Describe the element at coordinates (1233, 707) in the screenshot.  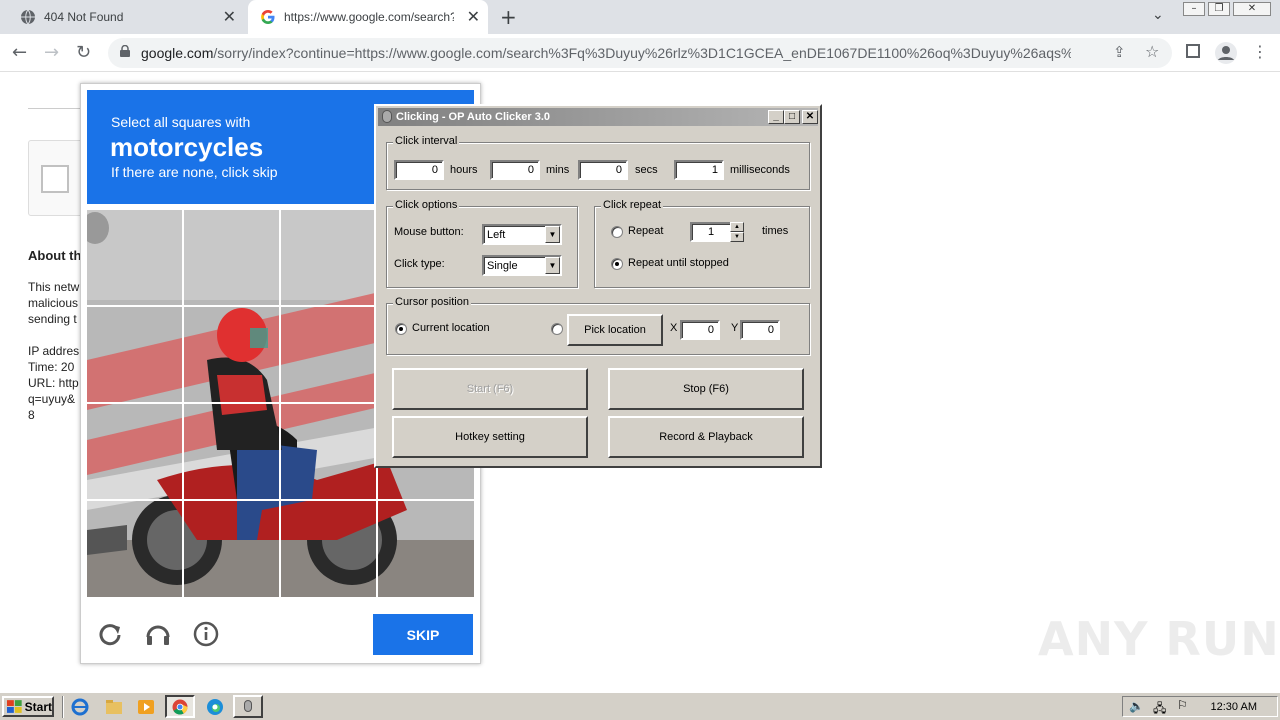
I see `clock: 12:30 AM` at that location.